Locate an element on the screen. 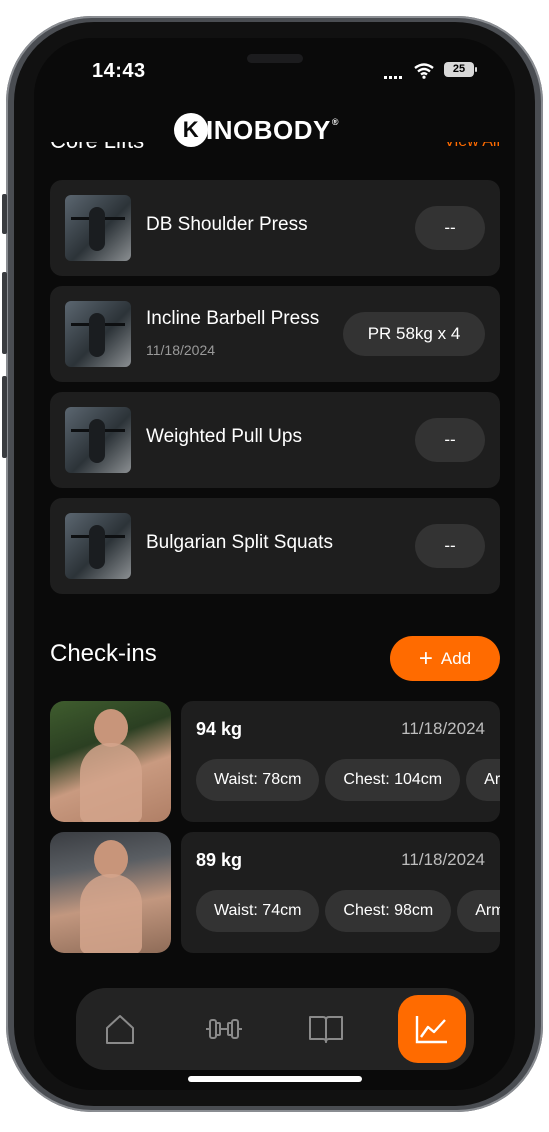 The image size is (549, 1132). lift-date: 11/18/2024 is located at coordinates (181, 350).